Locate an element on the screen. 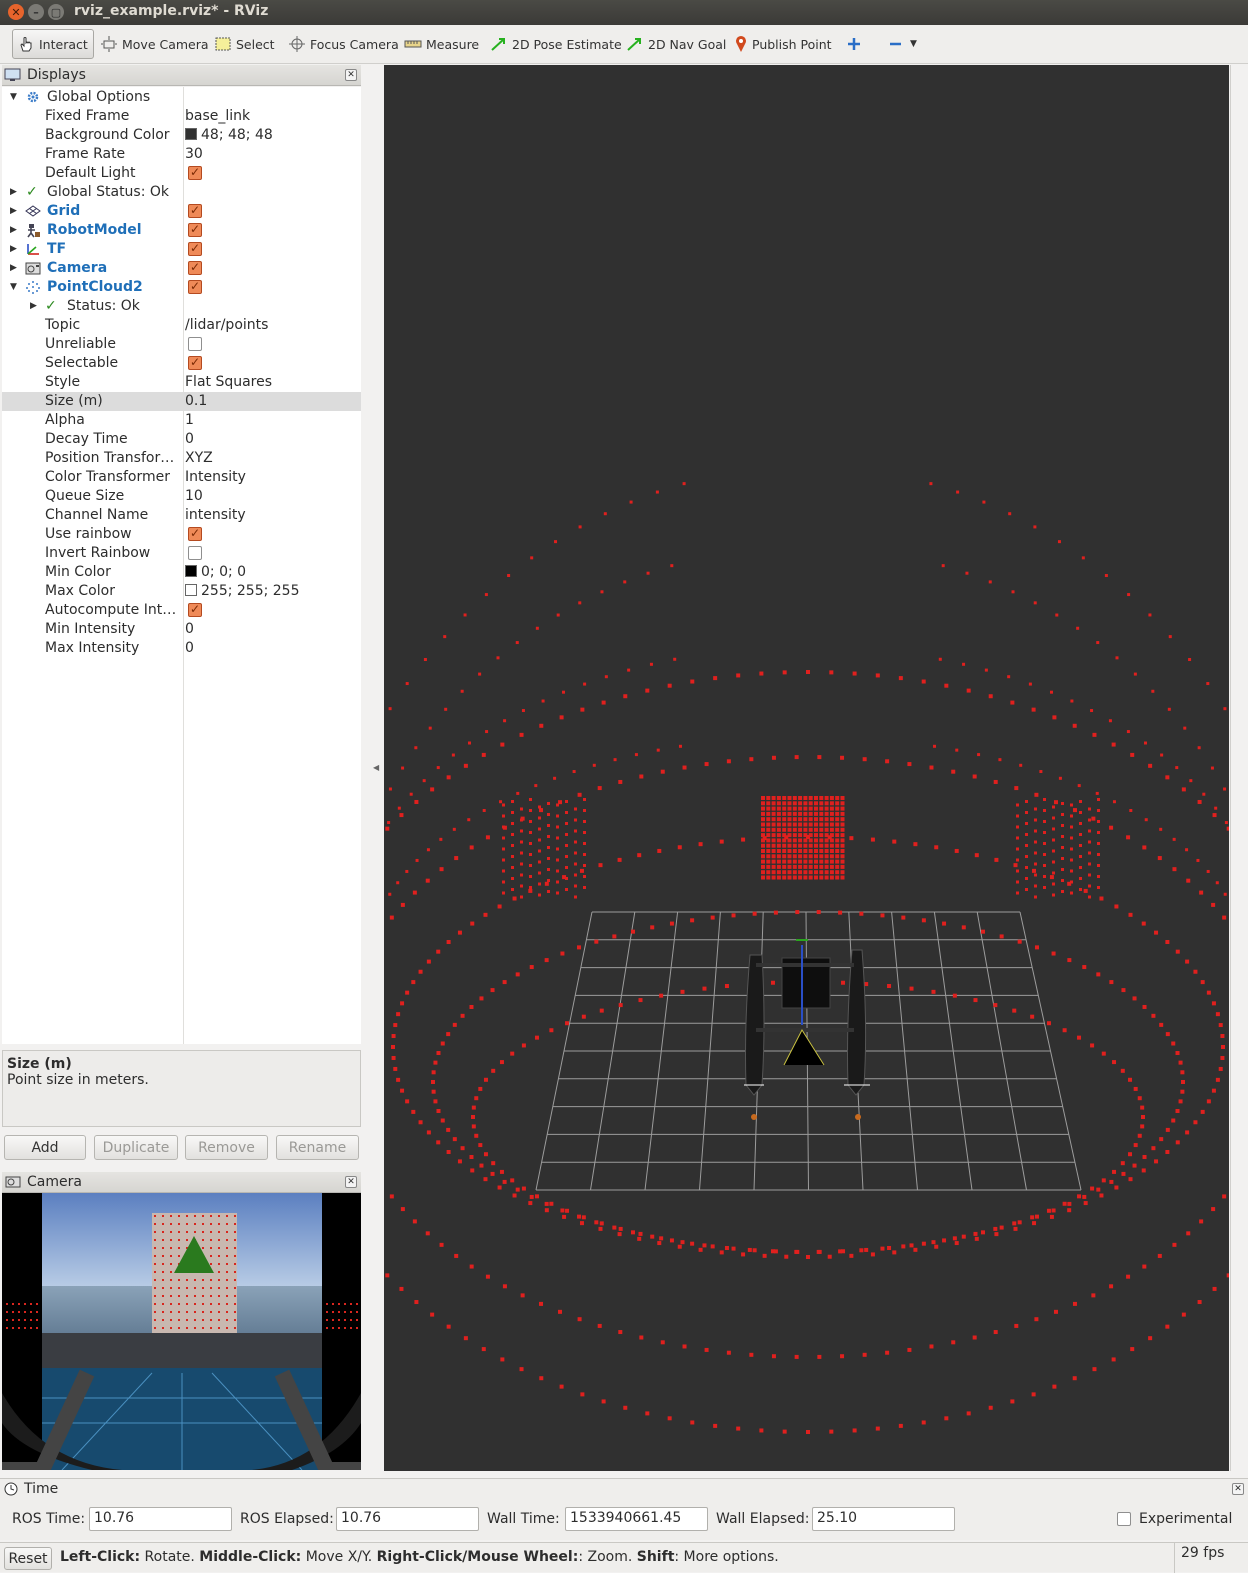 This screenshot has width=1248, height=1573. robotmodel-enabled-checkbox is located at coordinates (195, 229).